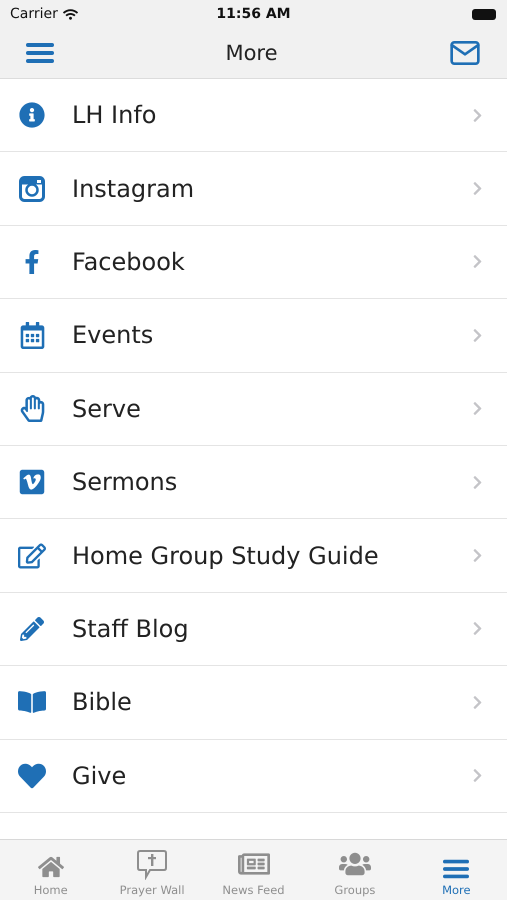 This screenshot has height=900, width=507. I want to click on menu-item: Give, so click(253, 776).